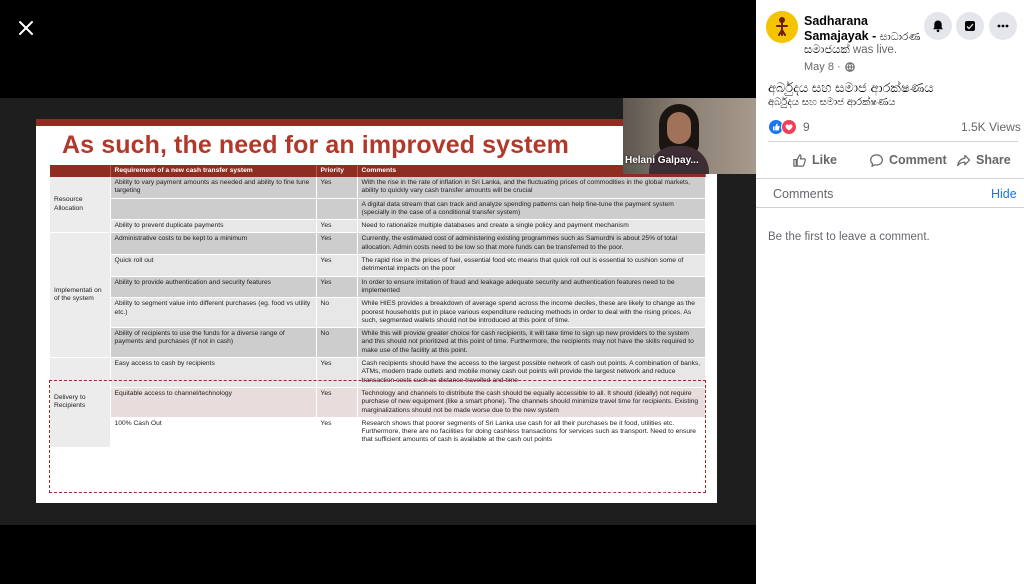 The image size is (1024, 584). What do you see at coordinates (964, 160) in the screenshot?
I see `share-icon` at bounding box center [964, 160].